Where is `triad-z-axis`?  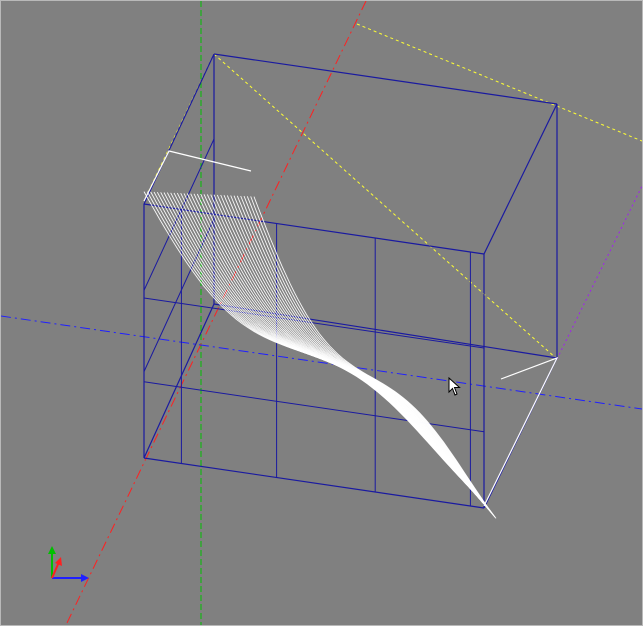
triad-z-axis is located at coordinates (56, 568).